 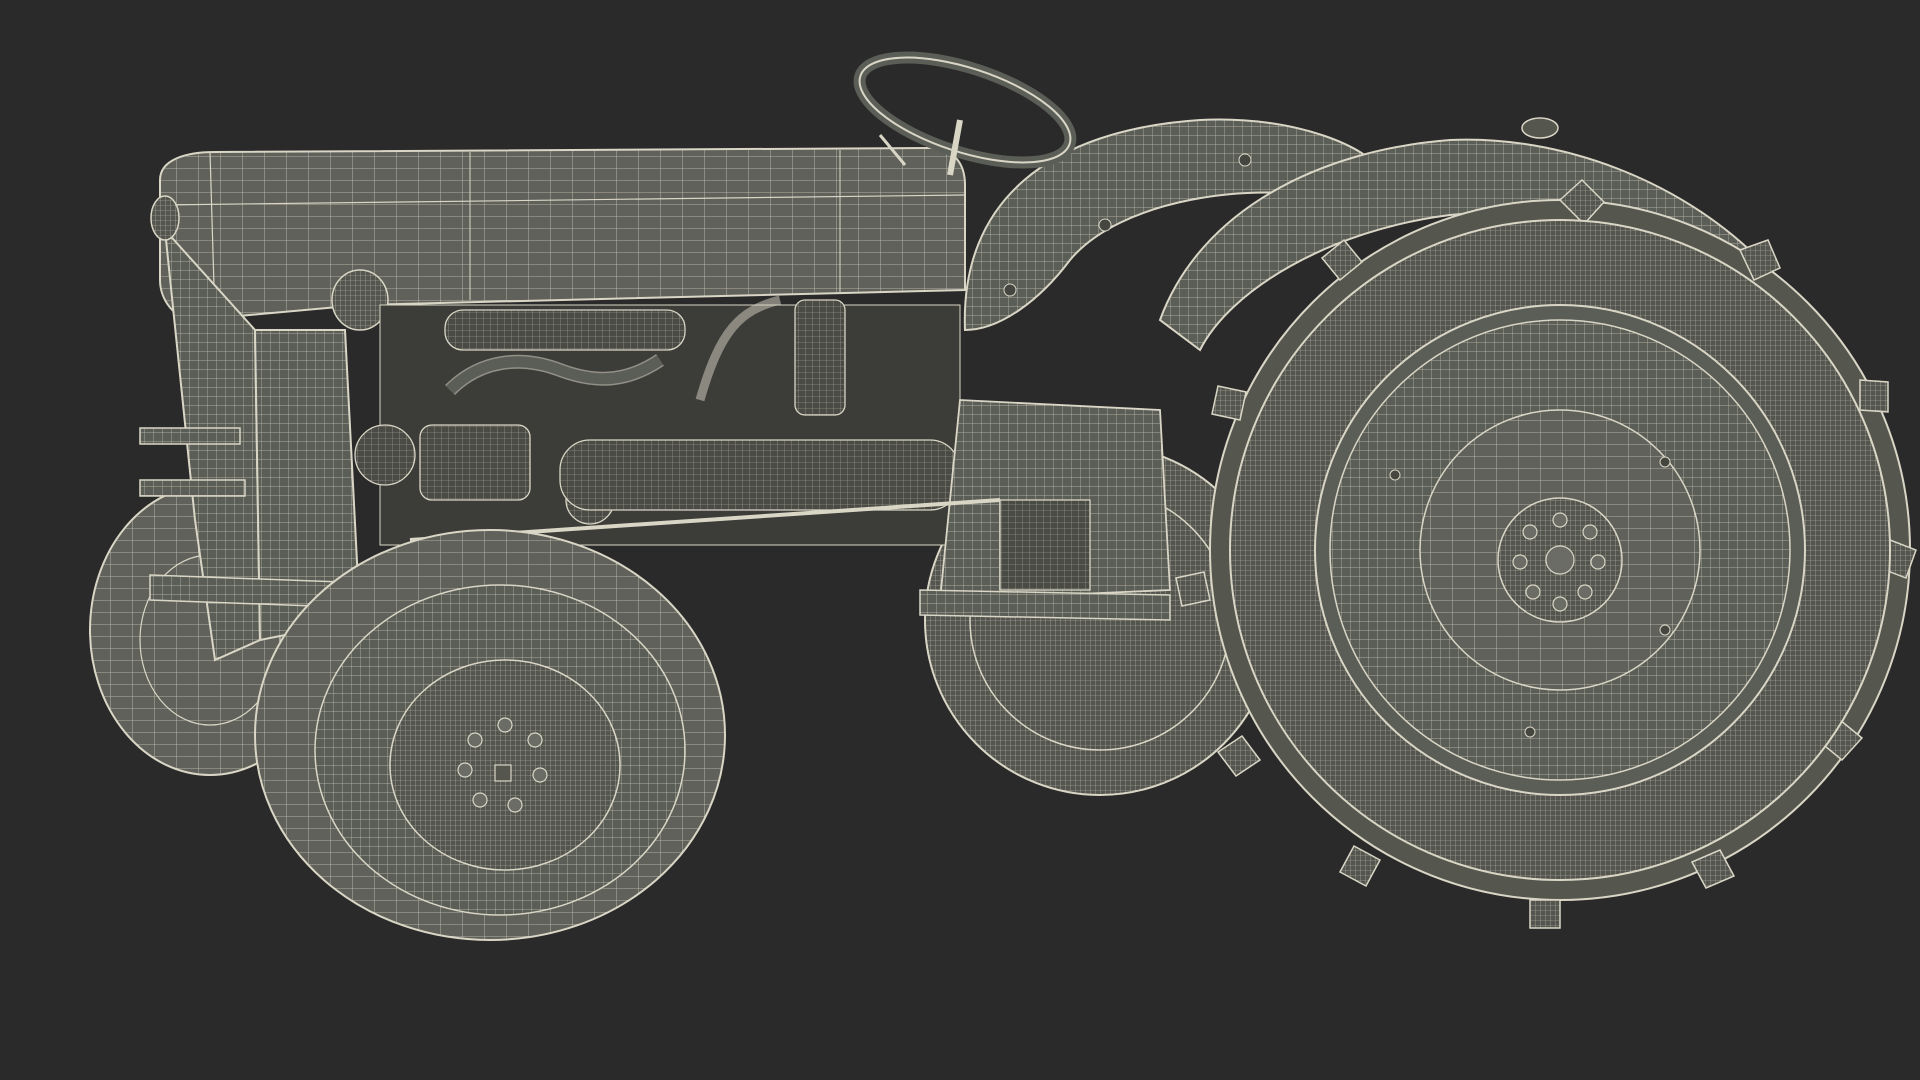 What do you see at coordinates (562, 234) in the screenshot?
I see `tractor-hood` at bounding box center [562, 234].